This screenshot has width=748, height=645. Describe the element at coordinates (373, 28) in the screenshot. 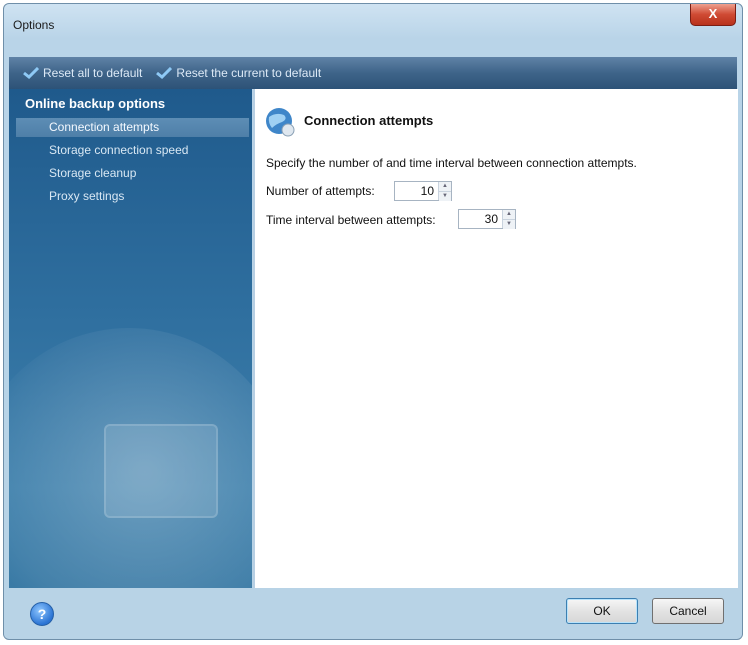

I see `title-bar: Options X` at that location.